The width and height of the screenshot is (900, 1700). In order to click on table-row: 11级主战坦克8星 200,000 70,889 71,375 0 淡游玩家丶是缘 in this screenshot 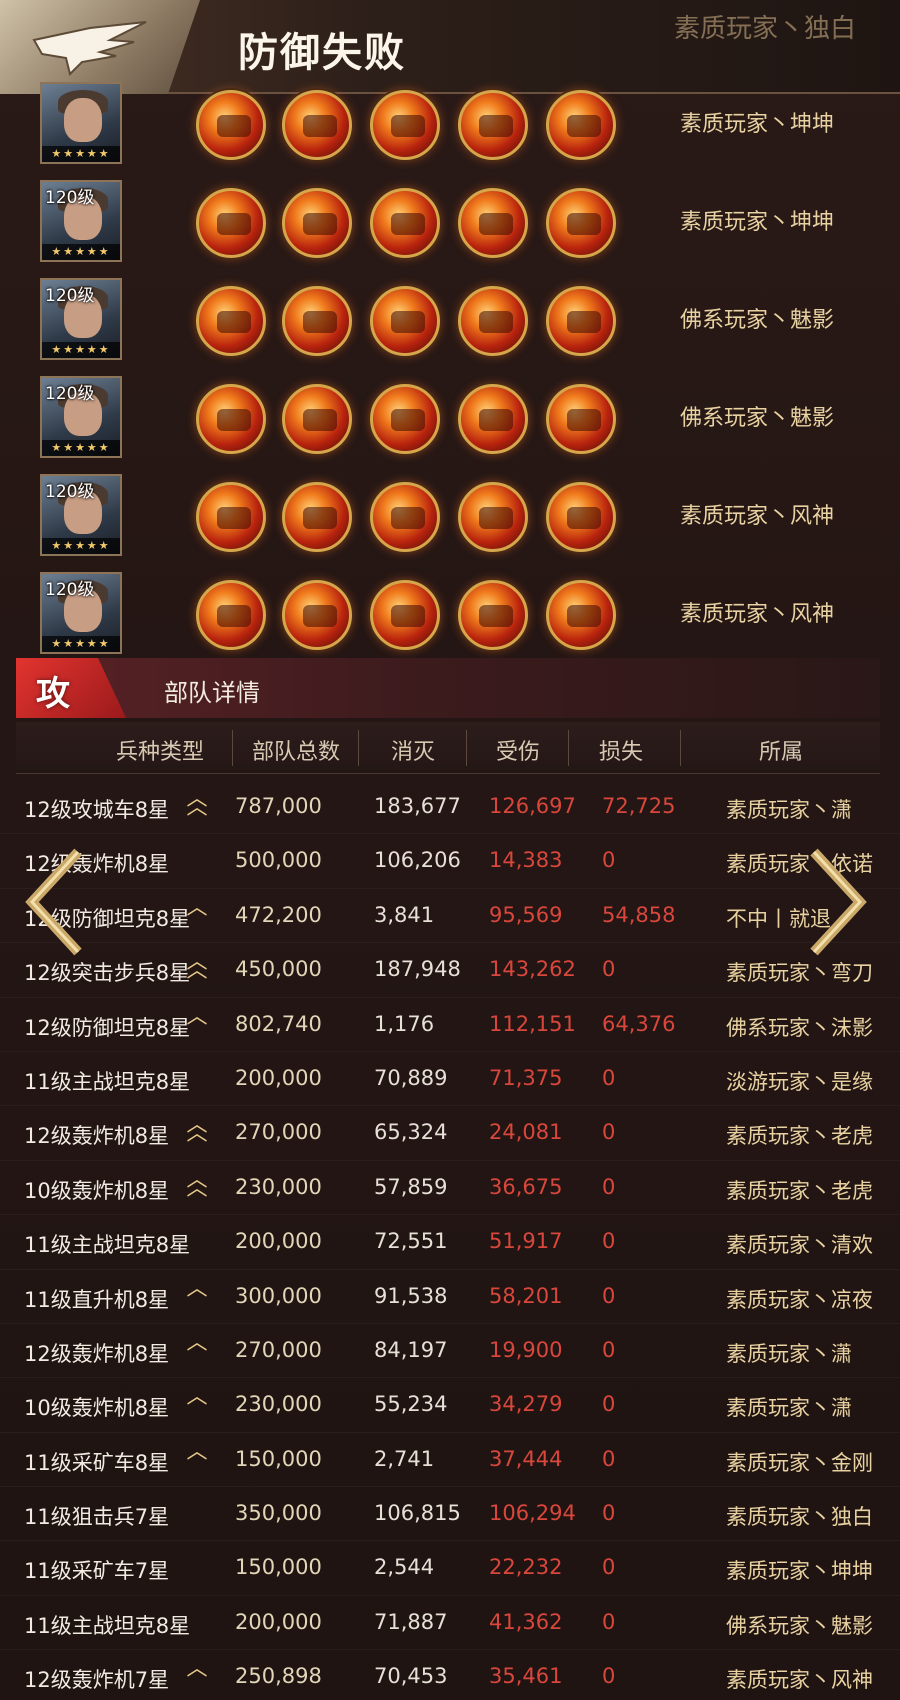, I will do `click(450, 1079)`.